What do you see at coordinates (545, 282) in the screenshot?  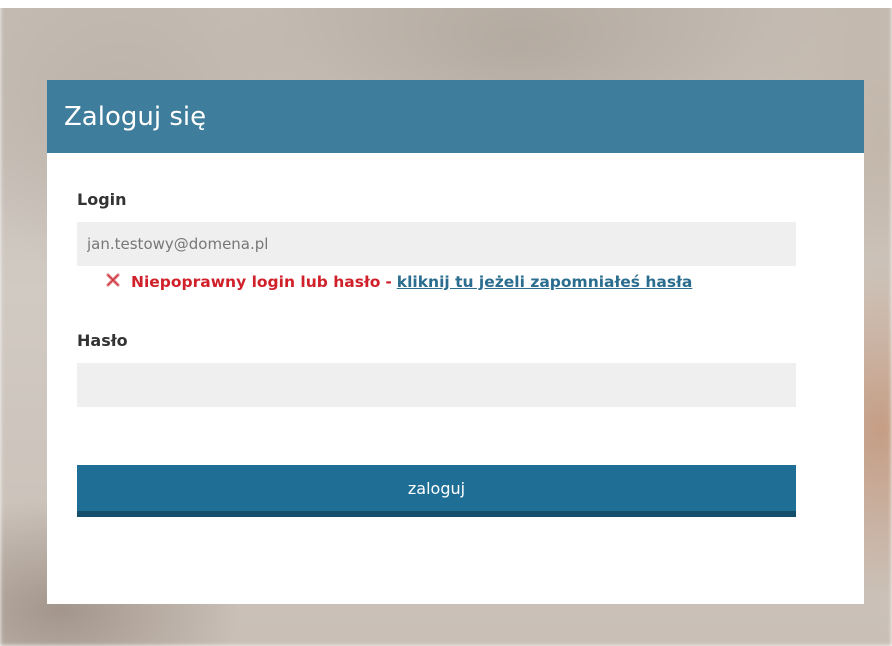 I see `forgot-password-link: kliknij tu jeżeli zapomniałeś hasła` at bounding box center [545, 282].